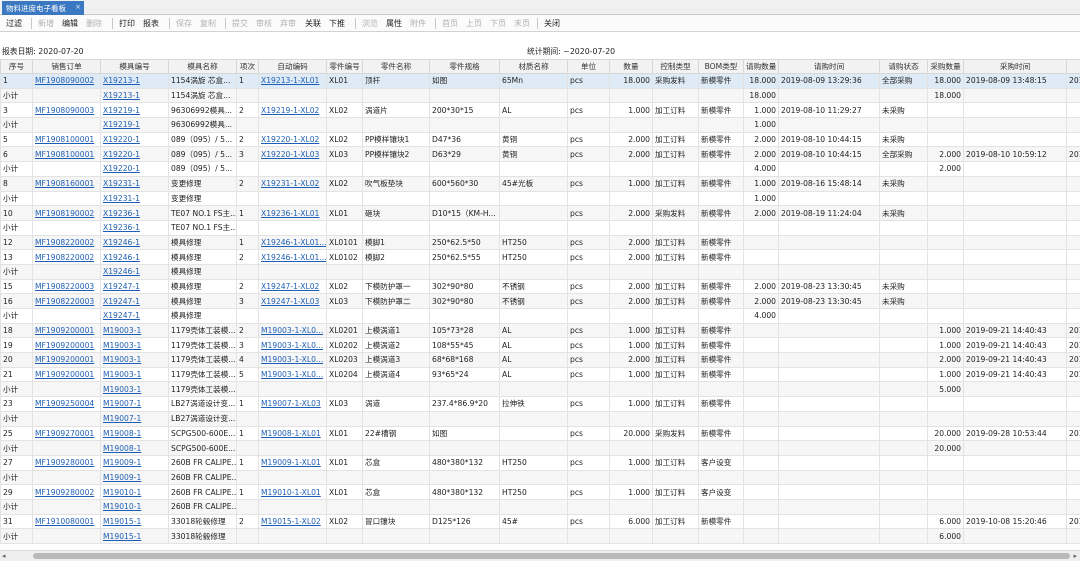 The image size is (1080, 561). Describe the element at coordinates (184, 23) in the screenshot. I see `toolbar-button-6: 保存` at that location.